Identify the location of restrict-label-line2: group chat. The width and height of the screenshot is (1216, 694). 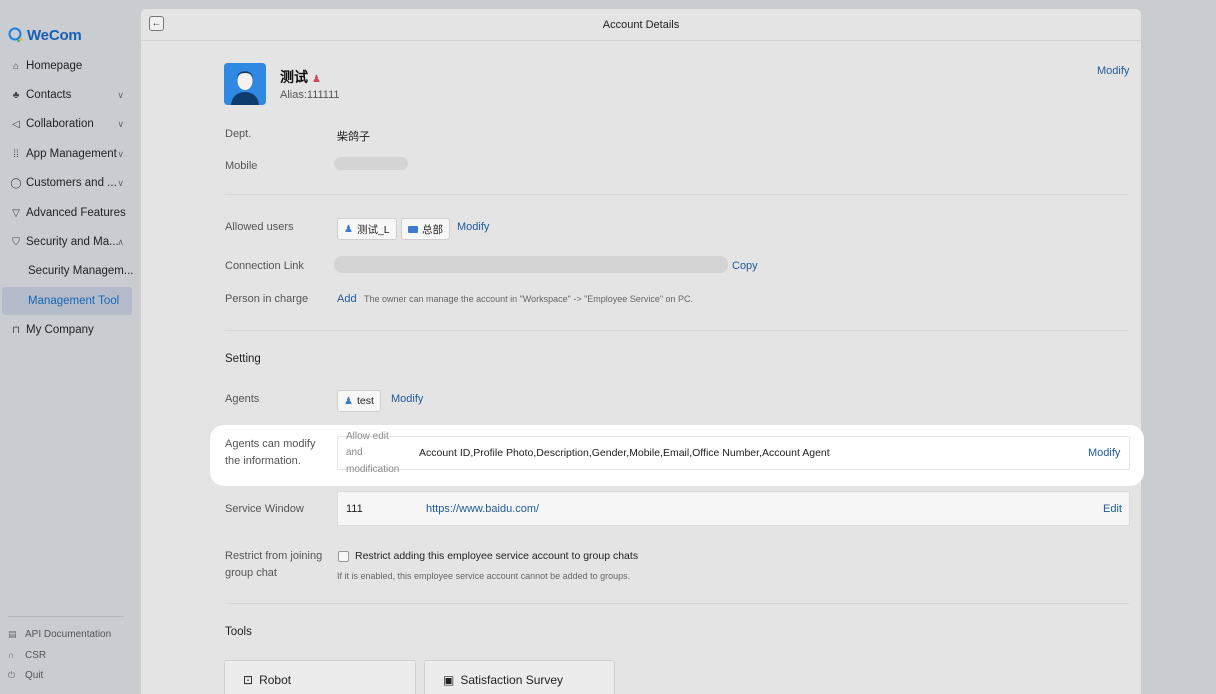
(251, 573).